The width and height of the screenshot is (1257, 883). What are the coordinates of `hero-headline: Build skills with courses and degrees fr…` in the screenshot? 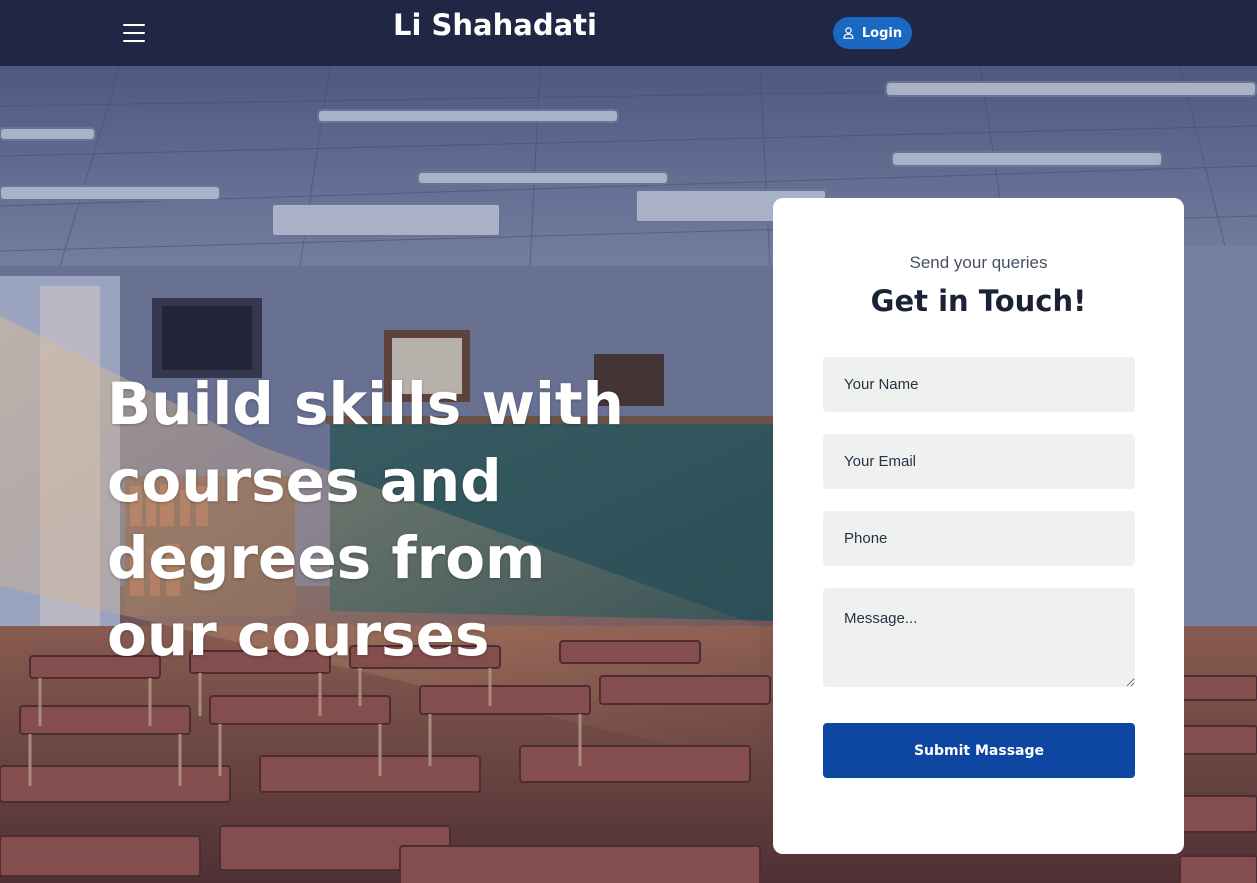 It's located at (365, 519).